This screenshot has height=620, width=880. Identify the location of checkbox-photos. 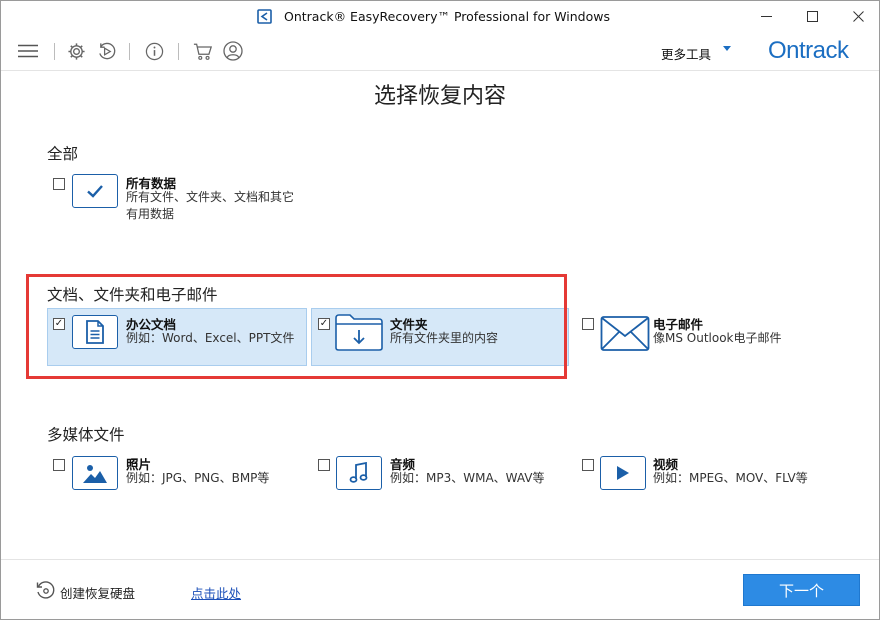
(59, 465).